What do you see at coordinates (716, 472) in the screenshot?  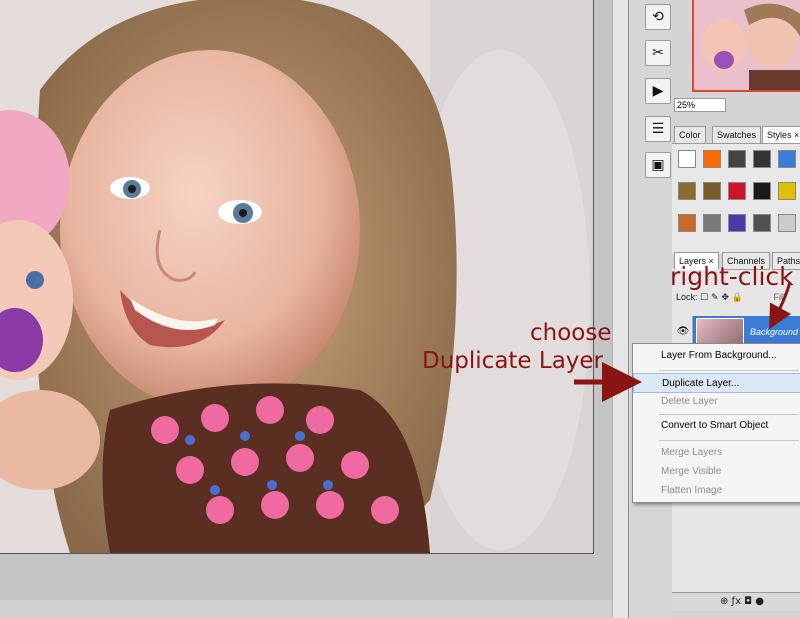 I see `menu-item-merge-visible: Merge Visible` at bounding box center [716, 472].